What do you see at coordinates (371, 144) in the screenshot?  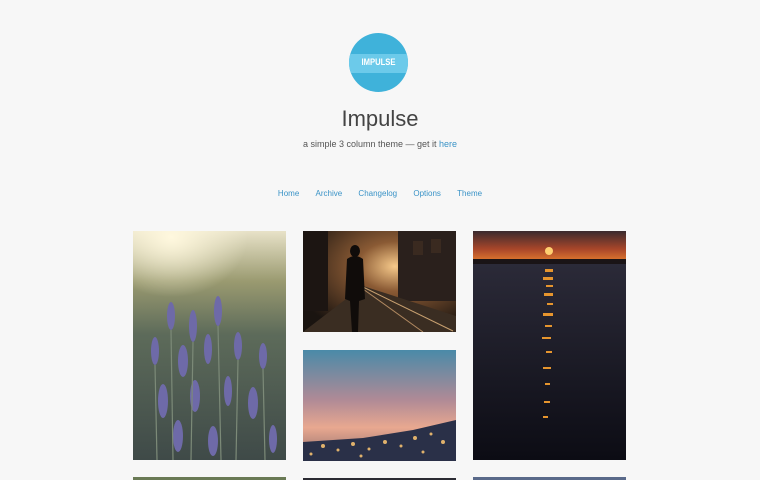 I see `tagline-text: a simple 3 column theme — get it` at bounding box center [371, 144].